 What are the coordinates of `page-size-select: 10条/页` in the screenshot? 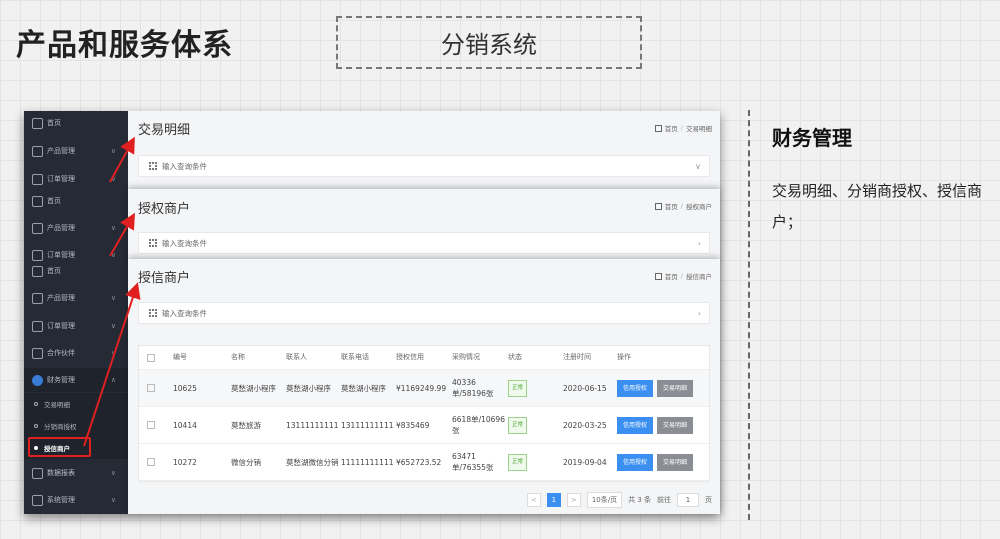 It's located at (604, 500).